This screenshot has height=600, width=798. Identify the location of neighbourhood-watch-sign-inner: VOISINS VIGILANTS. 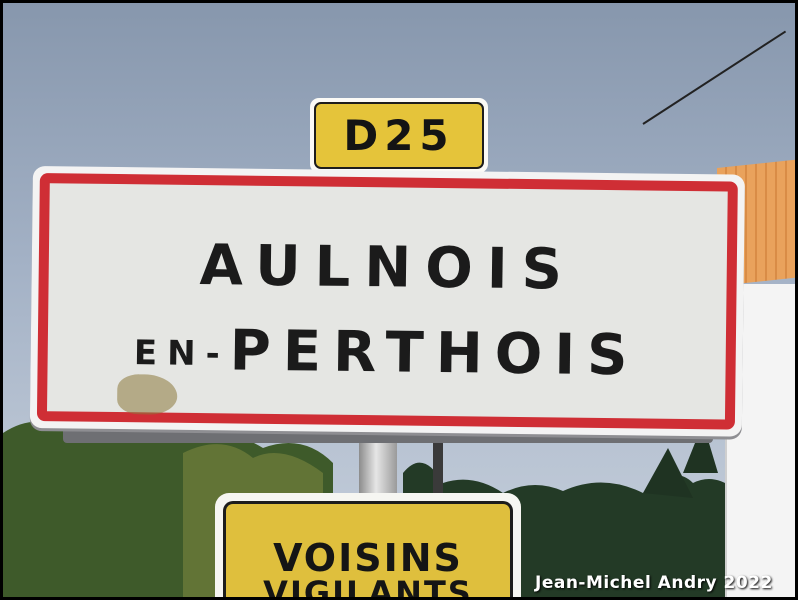
(368, 549).